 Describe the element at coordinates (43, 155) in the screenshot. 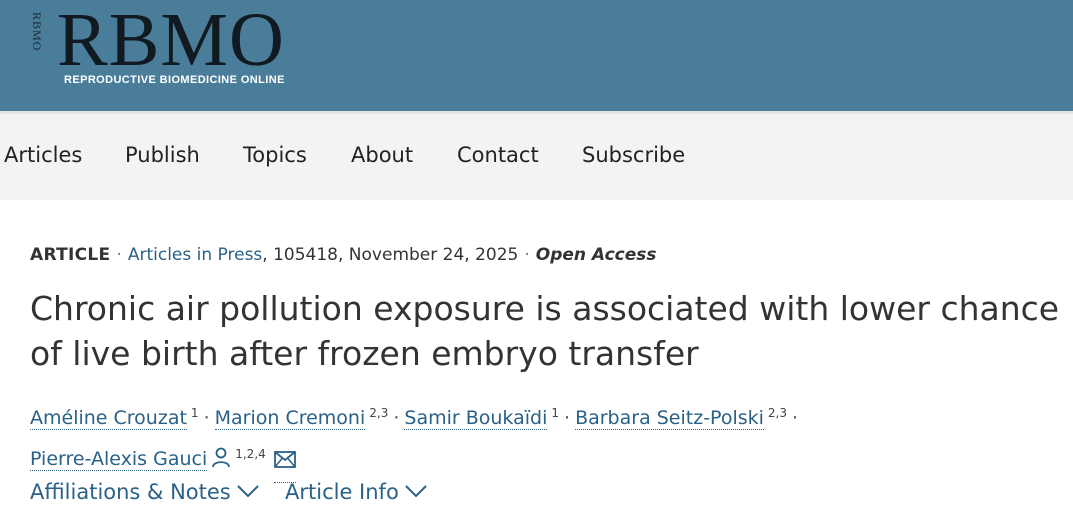

I see `nav-articles: Articles` at that location.